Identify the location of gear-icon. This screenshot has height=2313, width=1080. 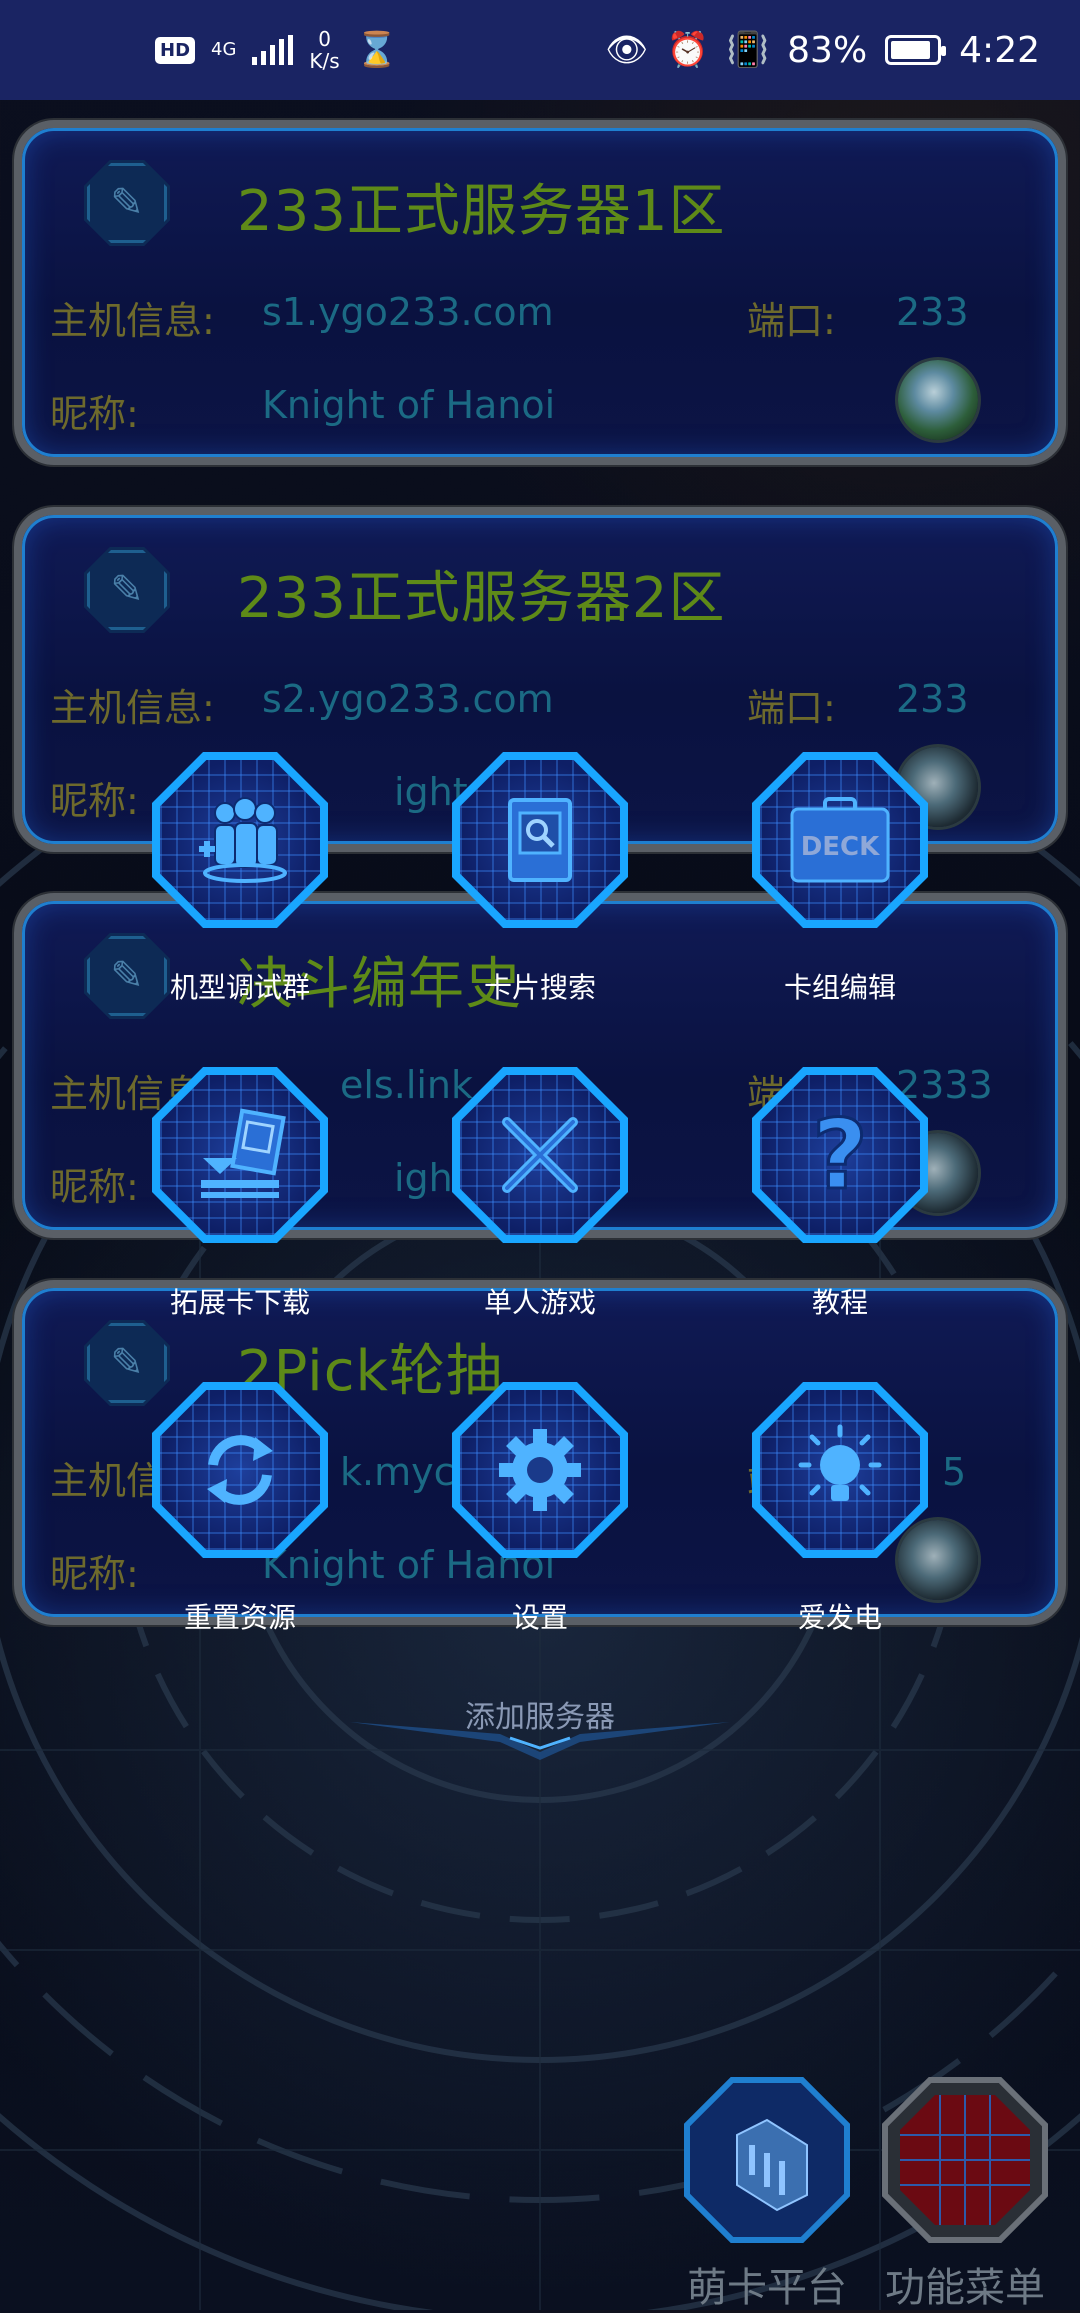
(540, 1470).